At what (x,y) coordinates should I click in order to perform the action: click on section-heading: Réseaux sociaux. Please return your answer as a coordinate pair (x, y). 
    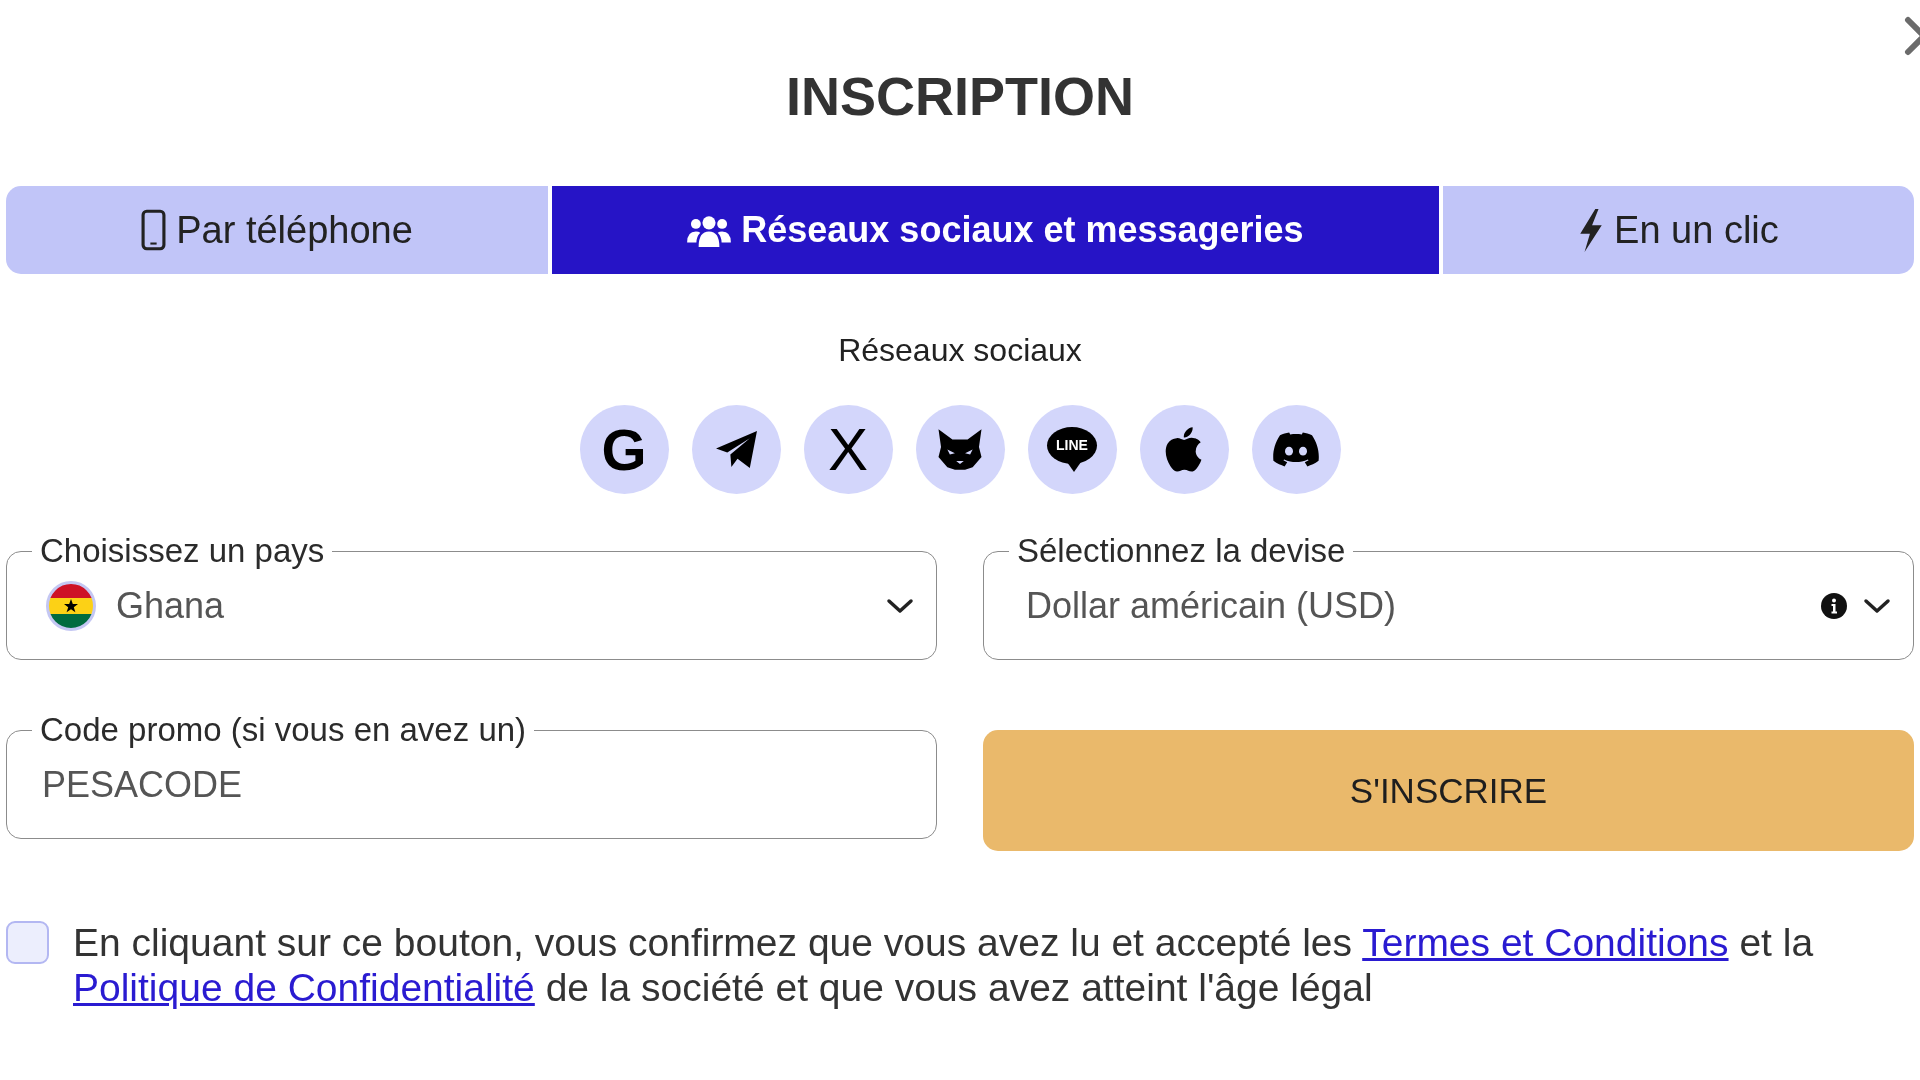
    Looking at the image, I should click on (960, 350).